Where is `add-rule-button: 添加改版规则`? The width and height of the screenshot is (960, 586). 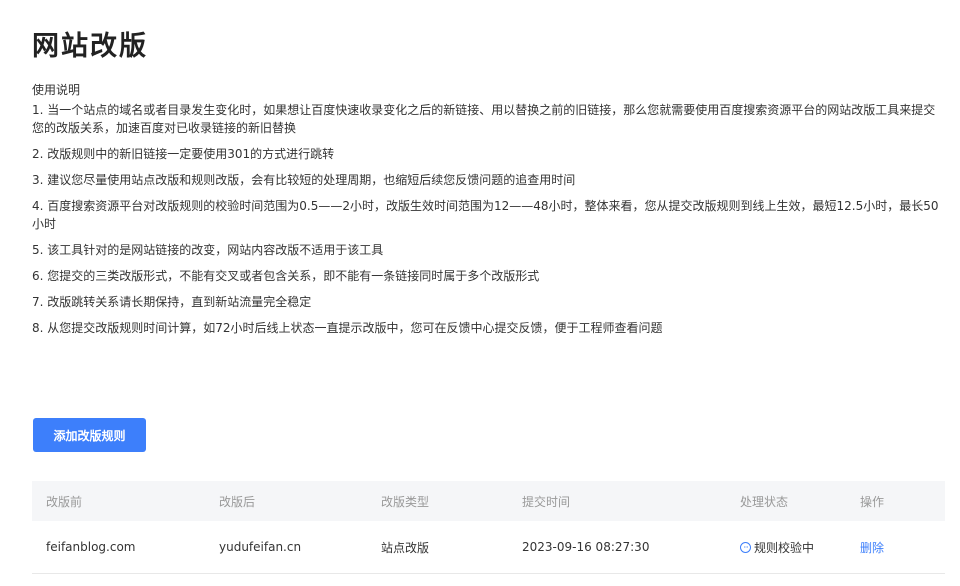 add-rule-button: 添加改版规则 is located at coordinates (89, 435).